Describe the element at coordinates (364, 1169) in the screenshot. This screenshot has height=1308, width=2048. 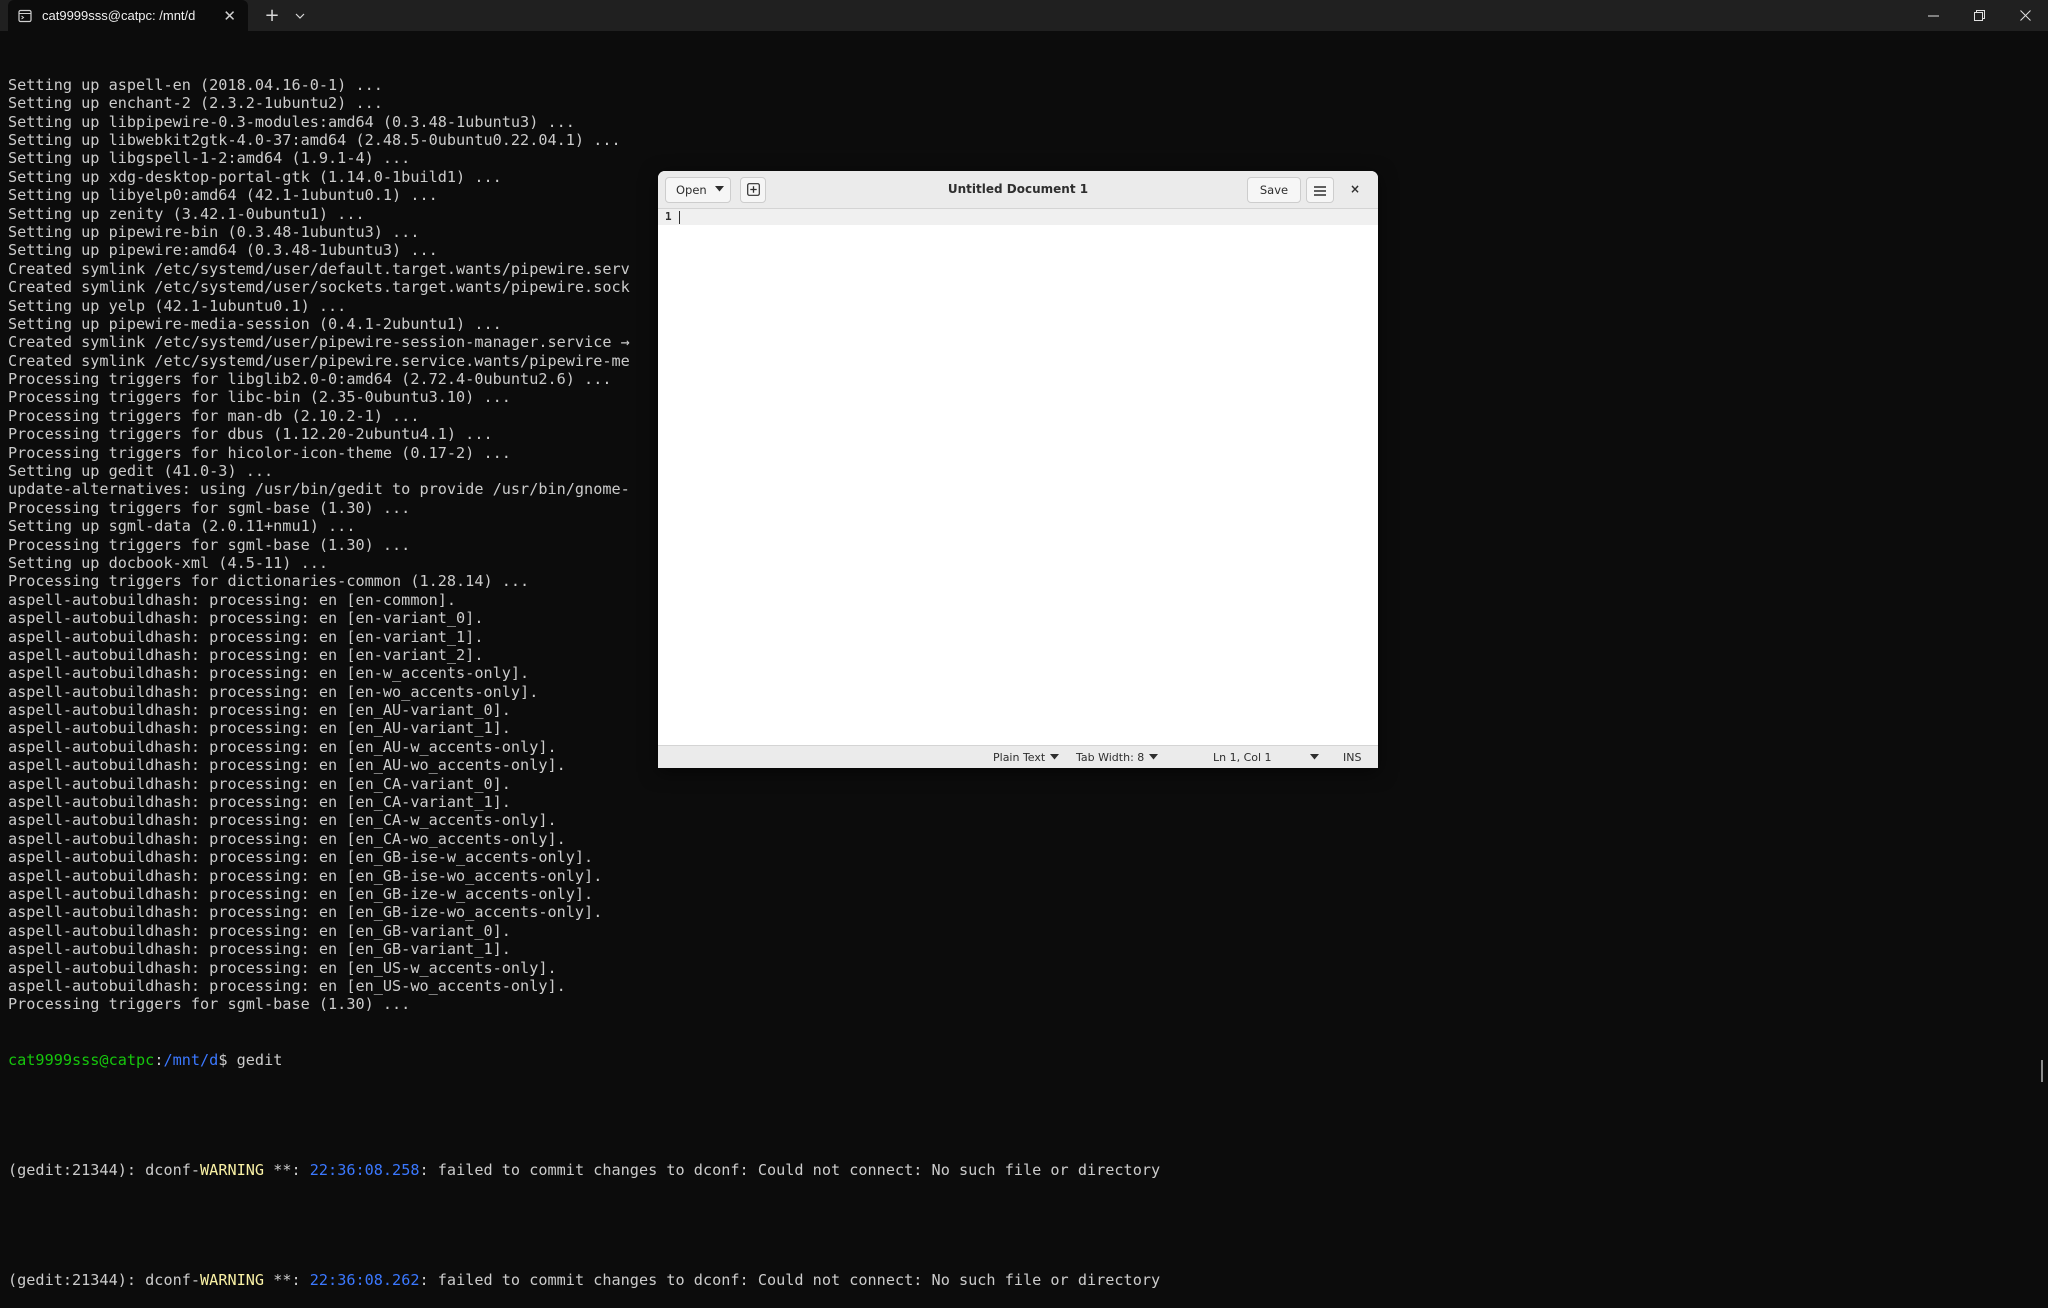
I see `warning-time: 22:36:08.258` at that location.